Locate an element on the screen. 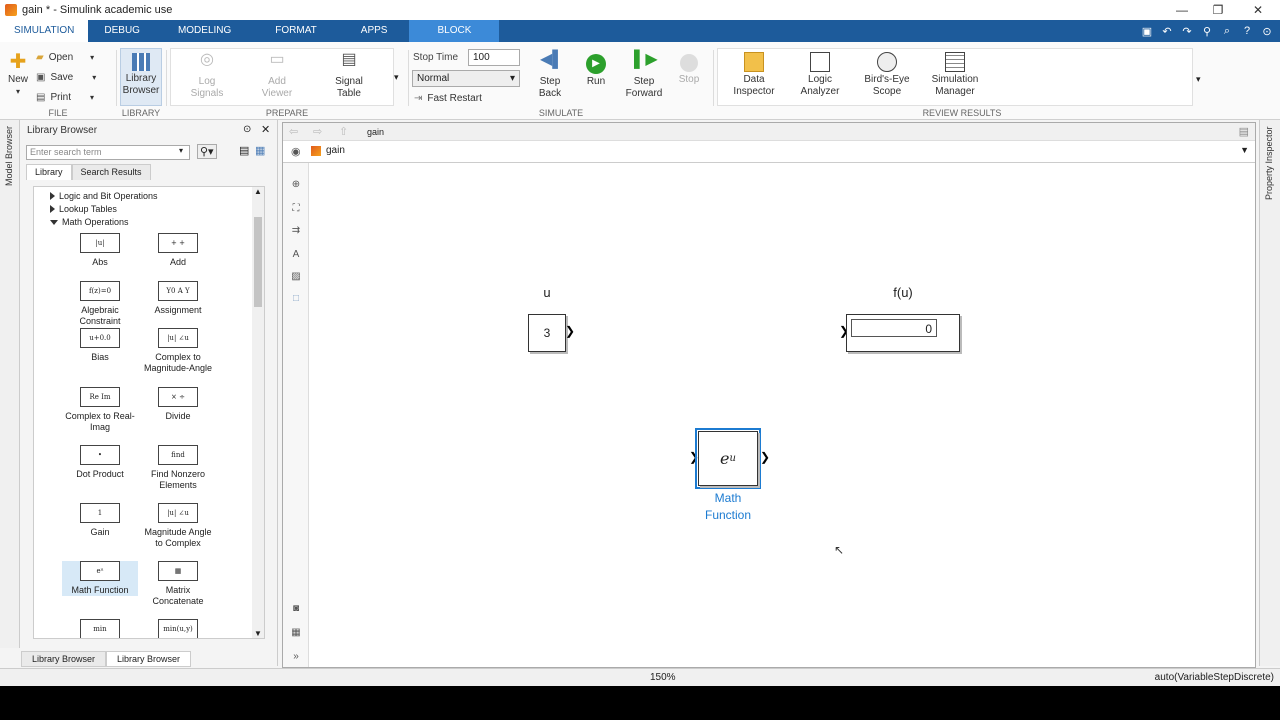 The width and height of the screenshot is (1280, 720). back-icon: ⇦ is located at coordinates (293, 131).